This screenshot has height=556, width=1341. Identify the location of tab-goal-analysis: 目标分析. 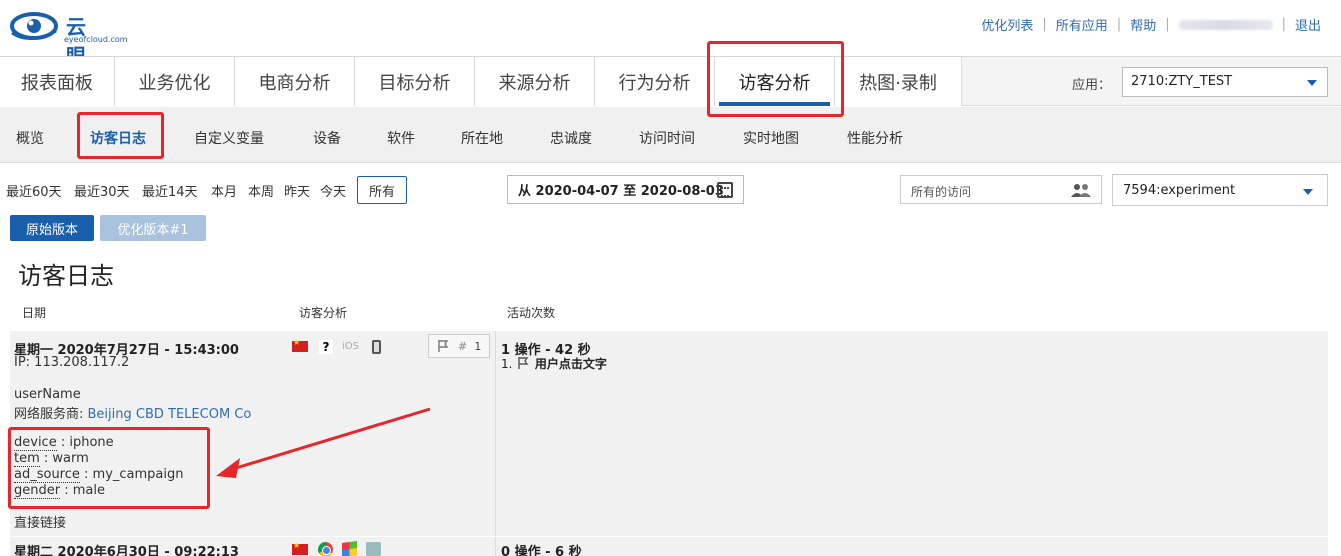
(415, 81).